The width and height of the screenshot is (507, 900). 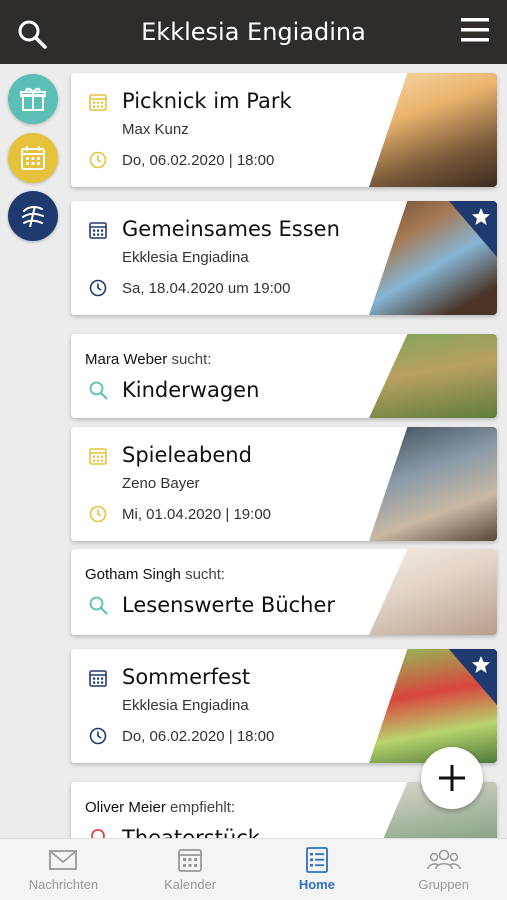 I want to click on church-logo-icon, so click(x=33, y=216).